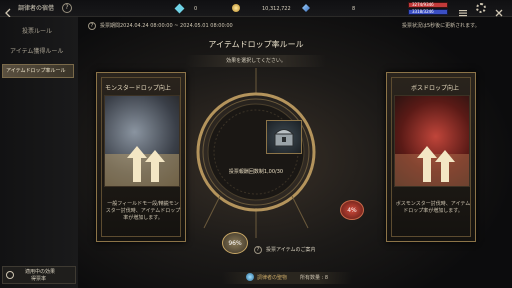 This screenshot has height=288, width=512. Describe the element at coordinates (236, 8) in the screenshot. I see `gold-coin-icon` at that location.